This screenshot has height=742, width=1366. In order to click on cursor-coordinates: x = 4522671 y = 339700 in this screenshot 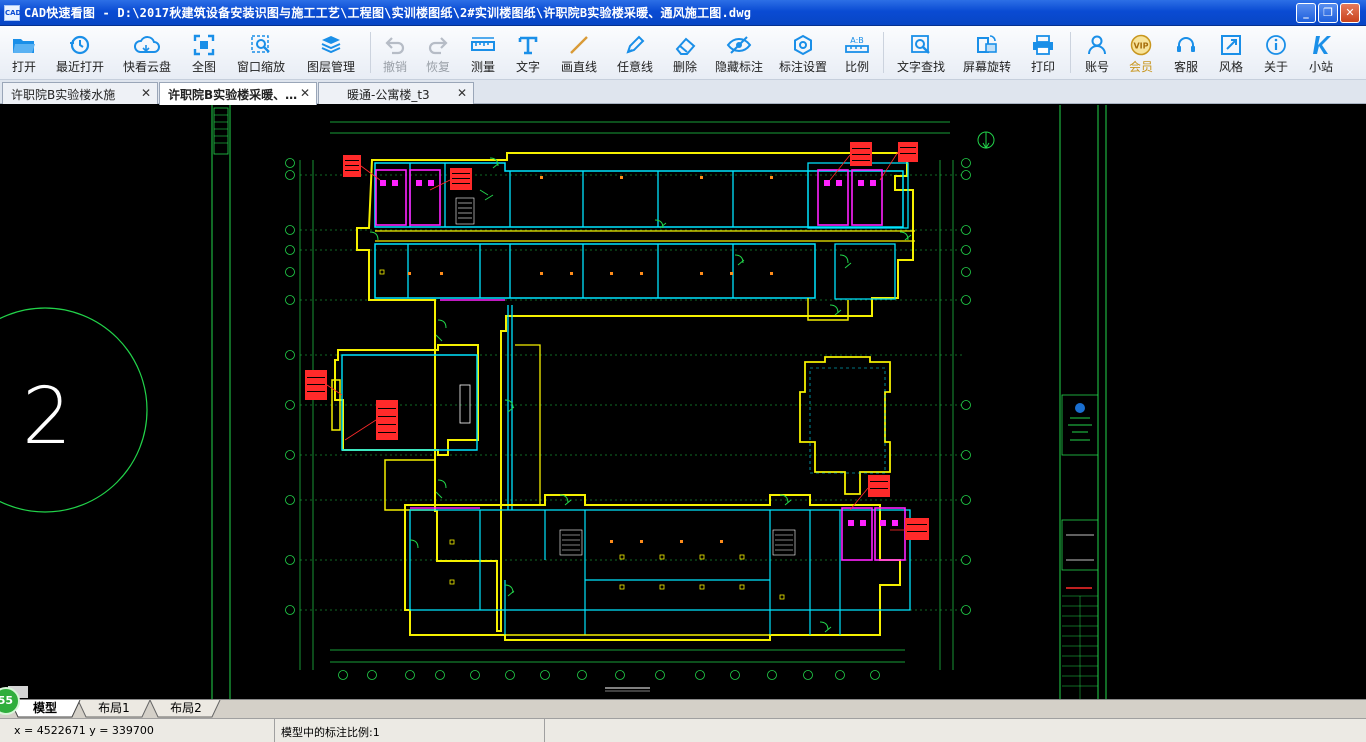, I will do `click(84, 730)`.